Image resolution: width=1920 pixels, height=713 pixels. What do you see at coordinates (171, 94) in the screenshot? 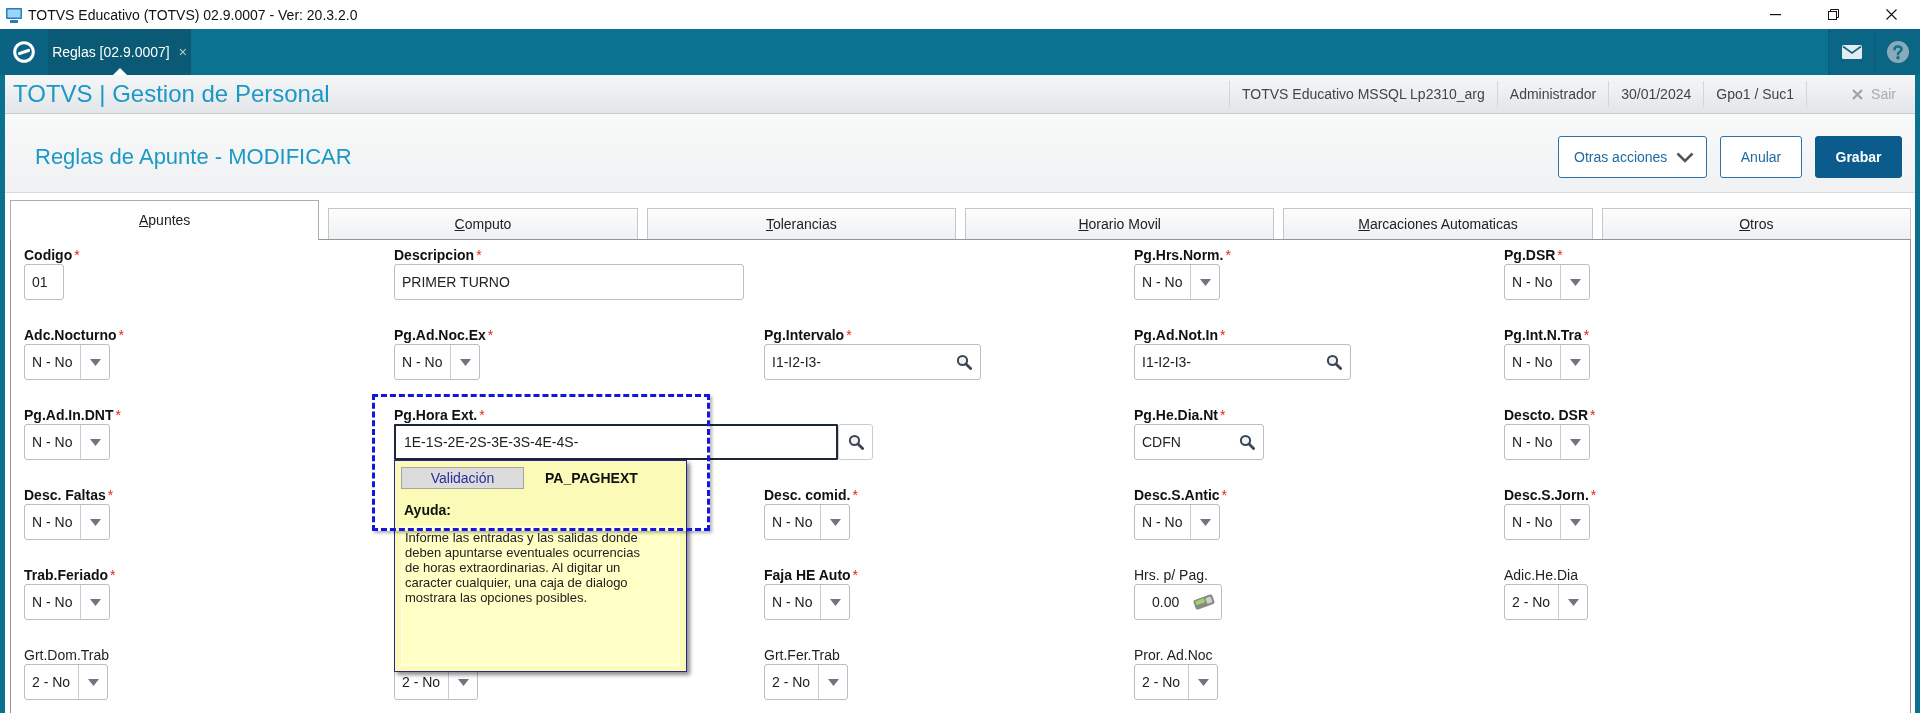
I see `app-title: TOTVS | Gestion de Personal` at bounding box center [171, 94].